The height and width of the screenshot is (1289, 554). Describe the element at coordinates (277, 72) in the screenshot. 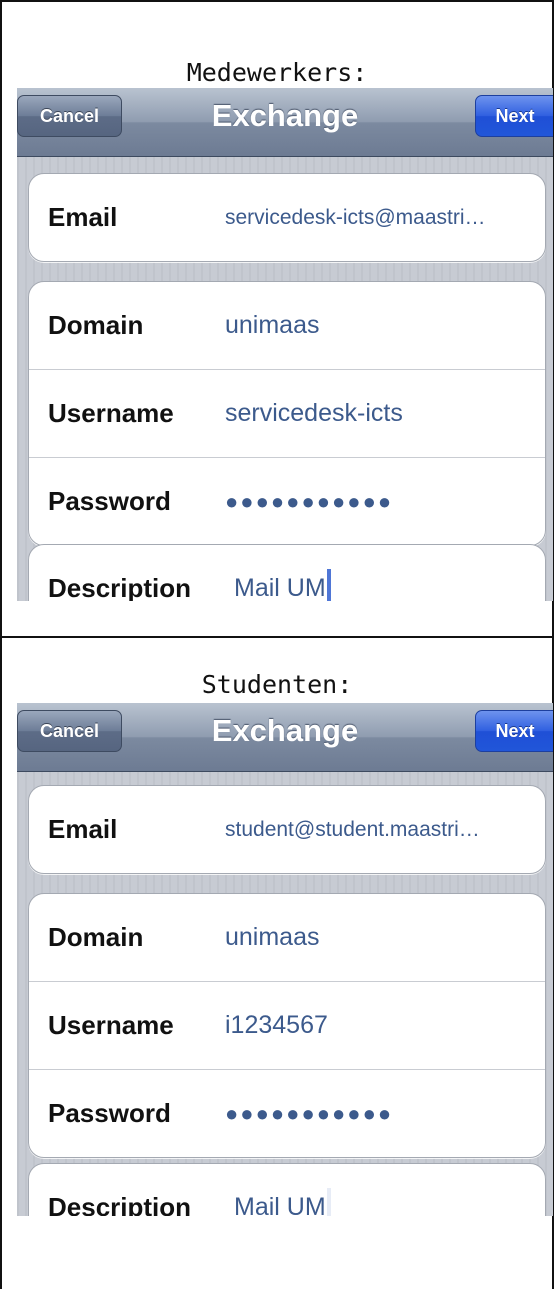

I see `section-caption-medewerkers: Medewerkers:` at that location.